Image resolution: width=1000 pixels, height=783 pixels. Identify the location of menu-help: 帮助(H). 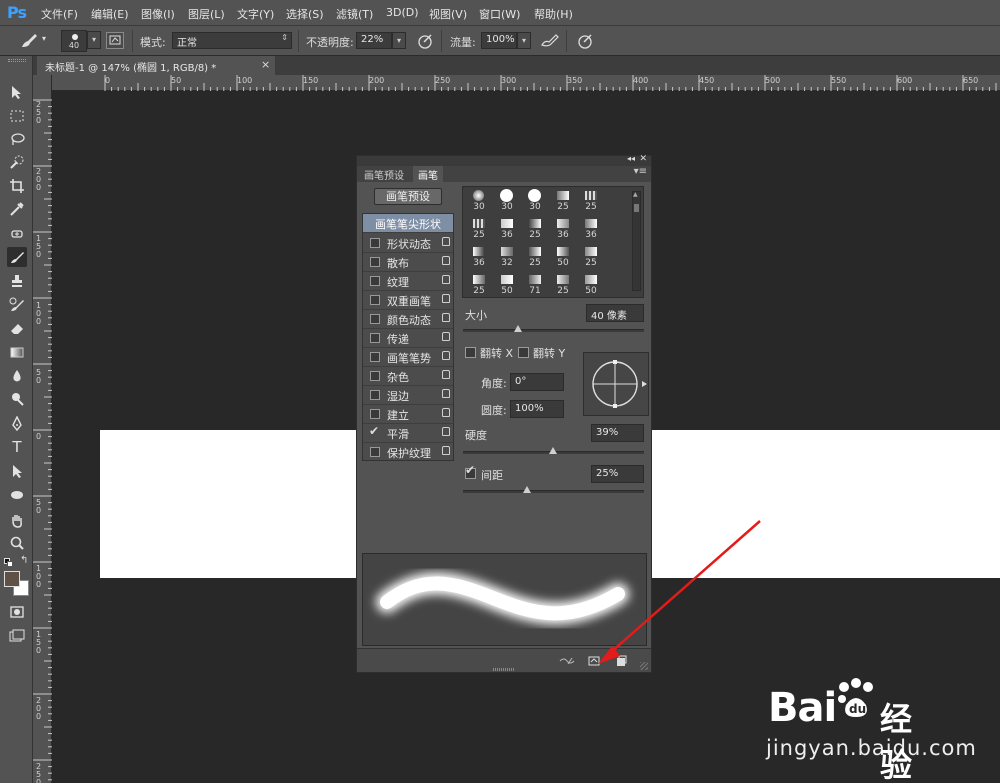
(553, 14).